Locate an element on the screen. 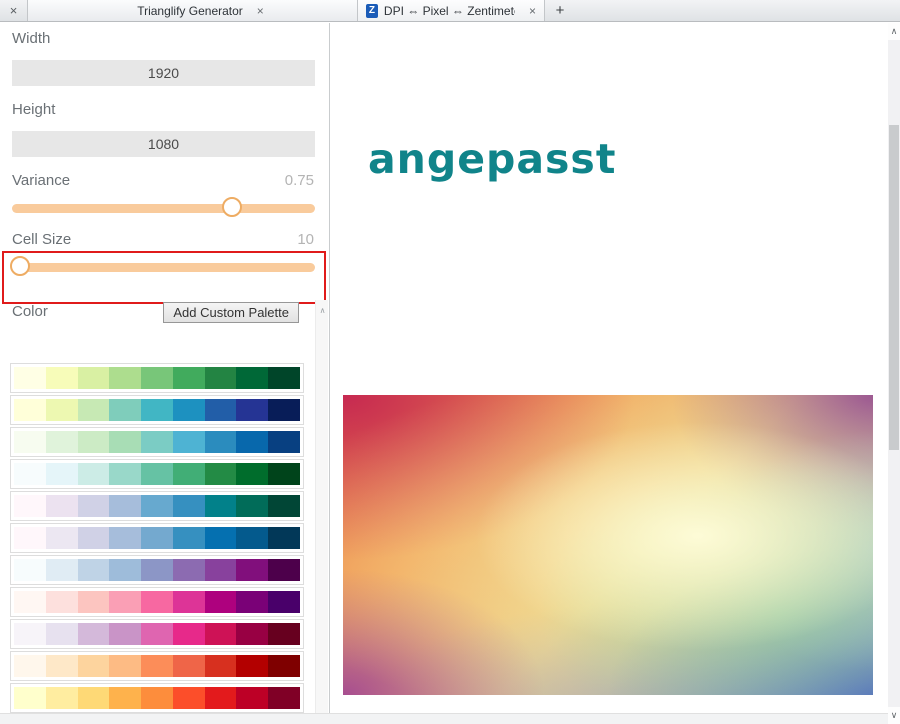 This screenshot has width=900, height=724. cellsize-slider-track is located at coordinates (163, 267).